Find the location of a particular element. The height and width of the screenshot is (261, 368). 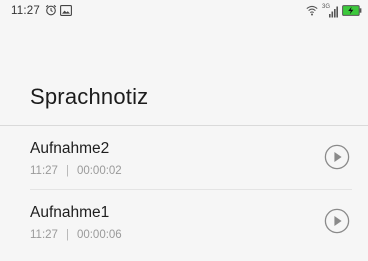

recording-duration: 00:00:02 is located at coordinates (99, 171).